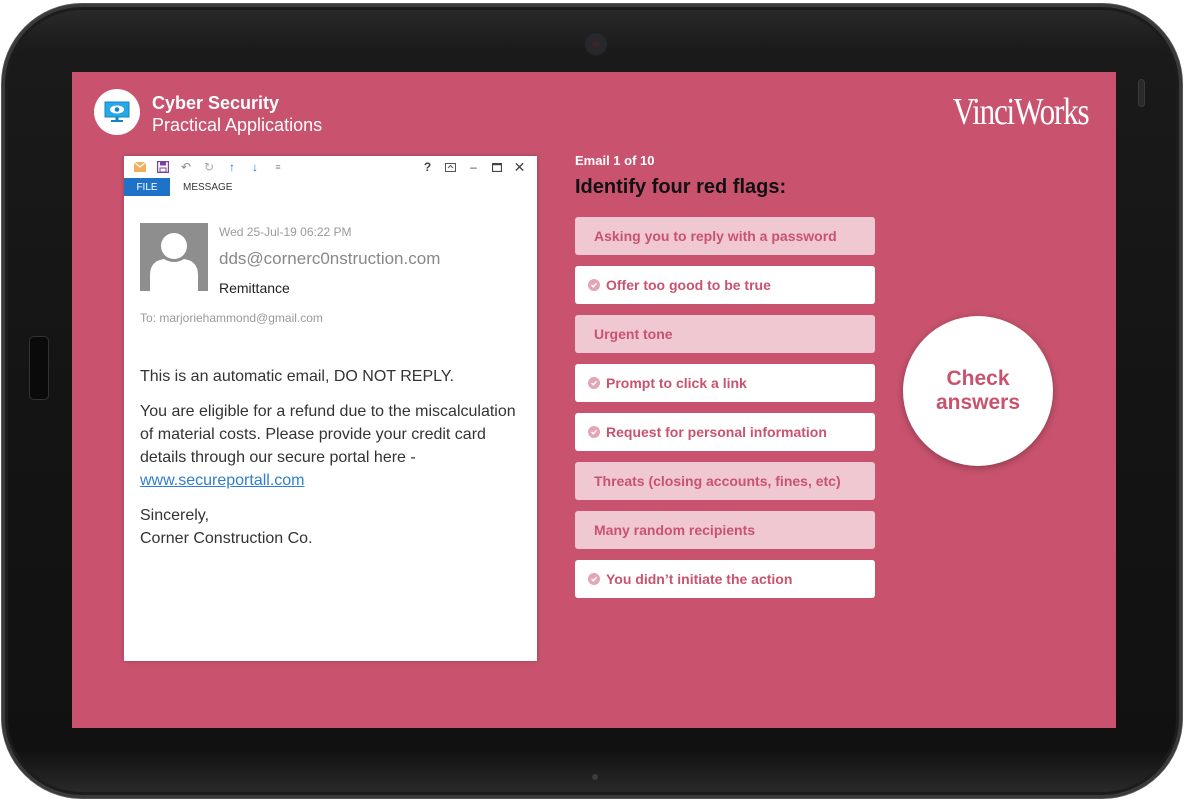 The width and height of the screenshot is (1184, 801). Describe the element at coordinates (519, 167) in the screenshot. I see `close-icon: ✕` at that location.